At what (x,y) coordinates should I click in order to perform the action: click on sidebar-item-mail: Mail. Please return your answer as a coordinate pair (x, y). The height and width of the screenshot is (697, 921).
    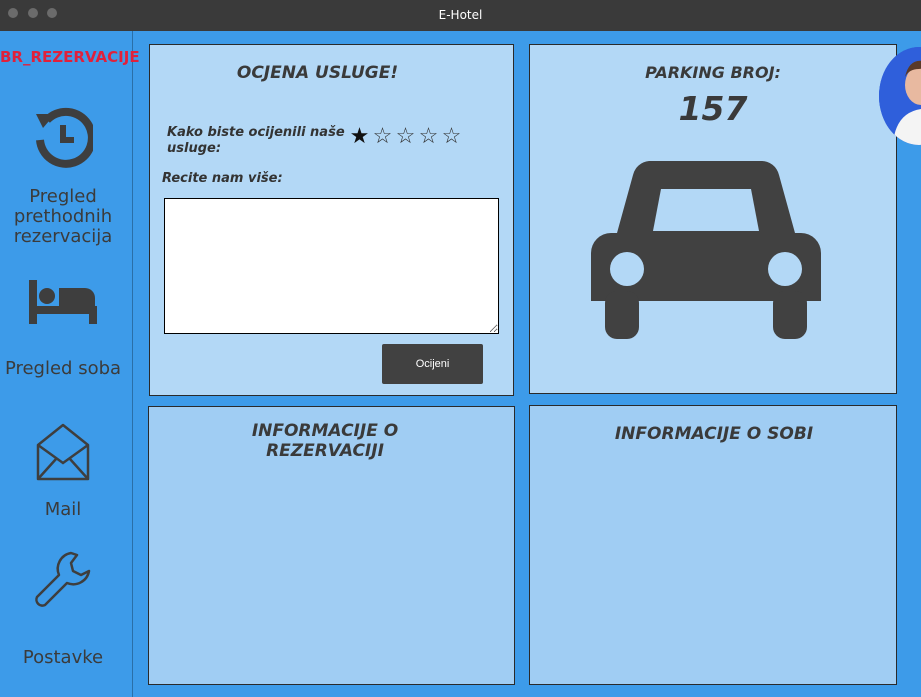
    Looking at the image, I should click on (63, 471).